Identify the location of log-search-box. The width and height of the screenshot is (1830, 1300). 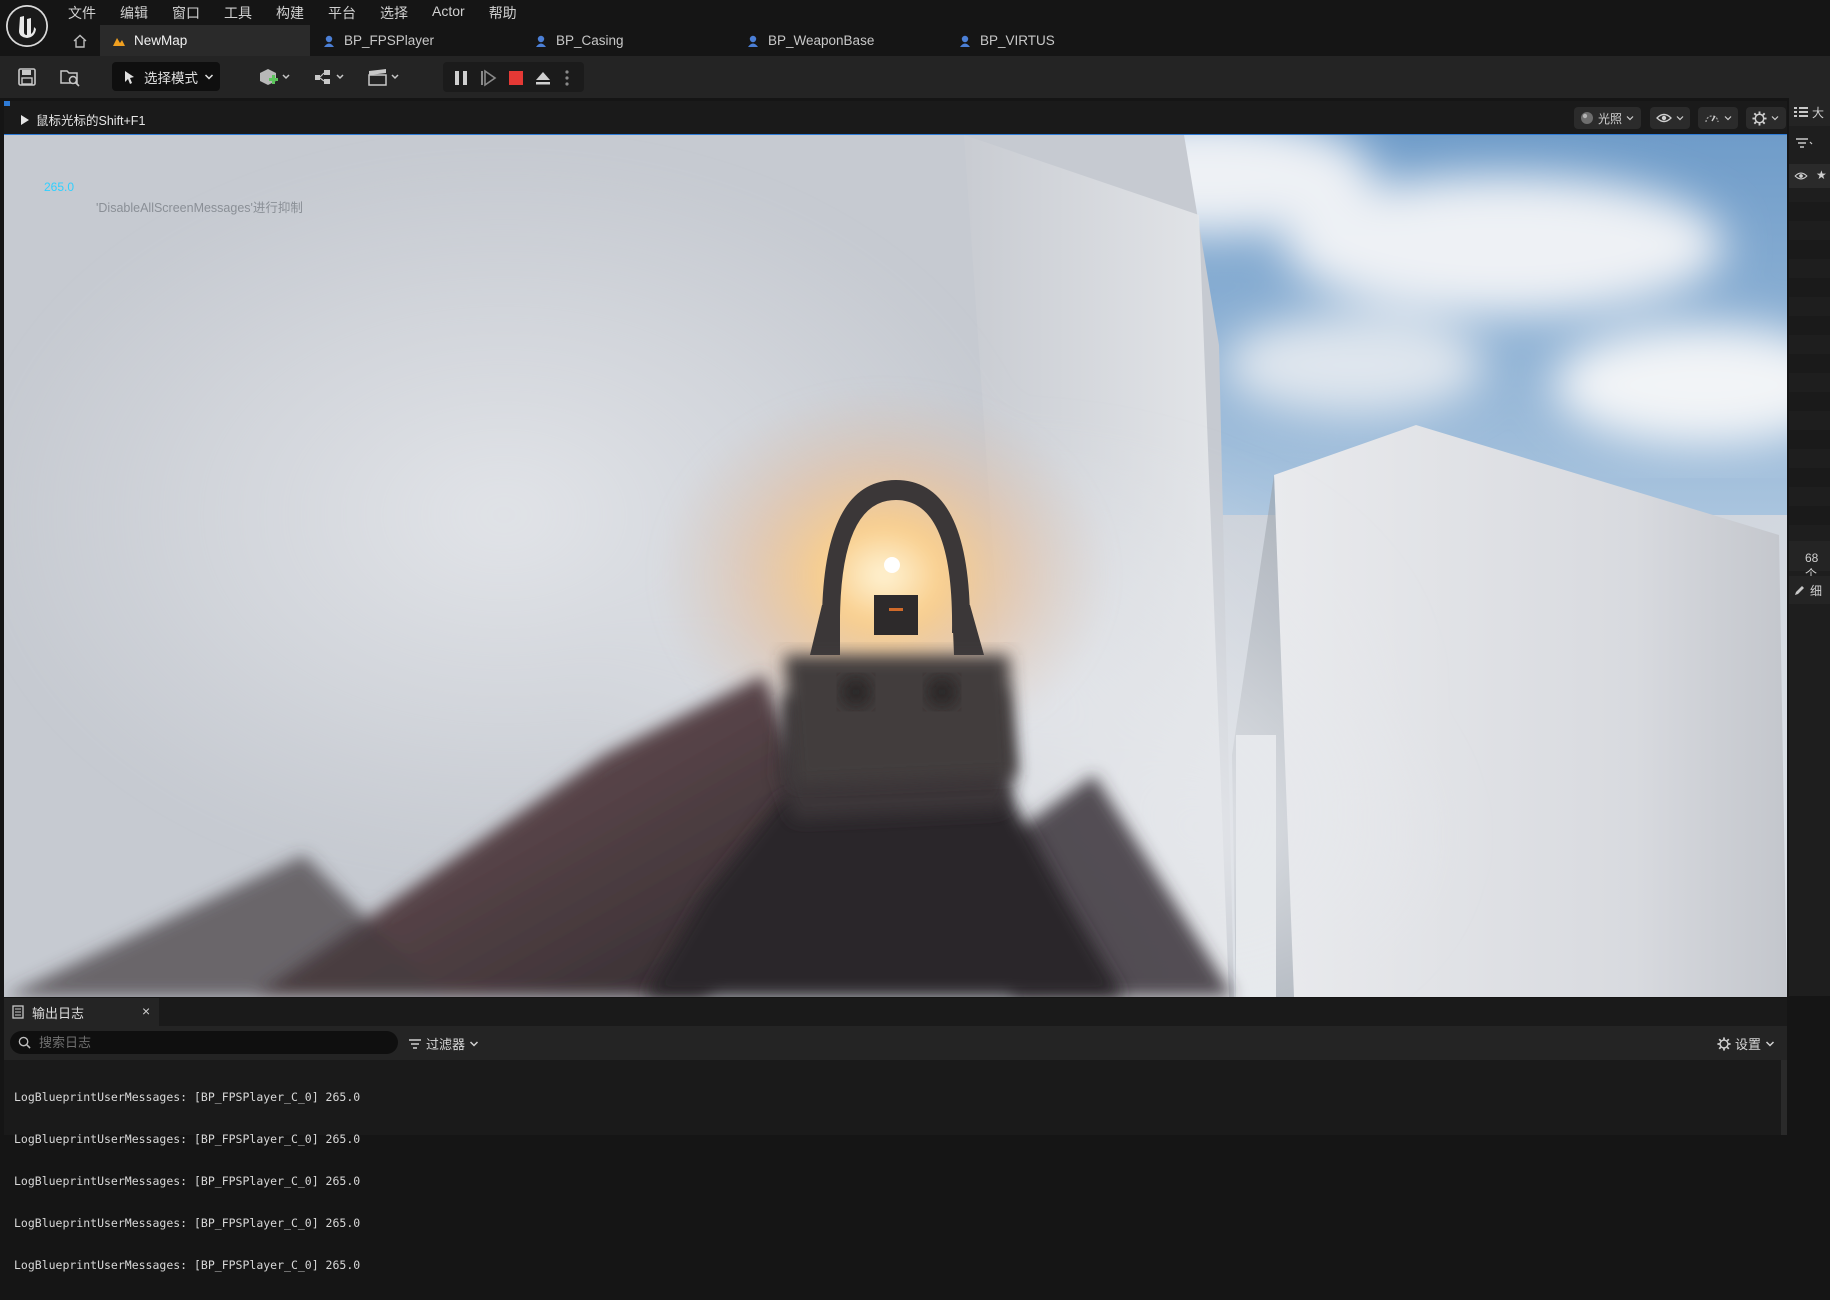
(204, 1042).